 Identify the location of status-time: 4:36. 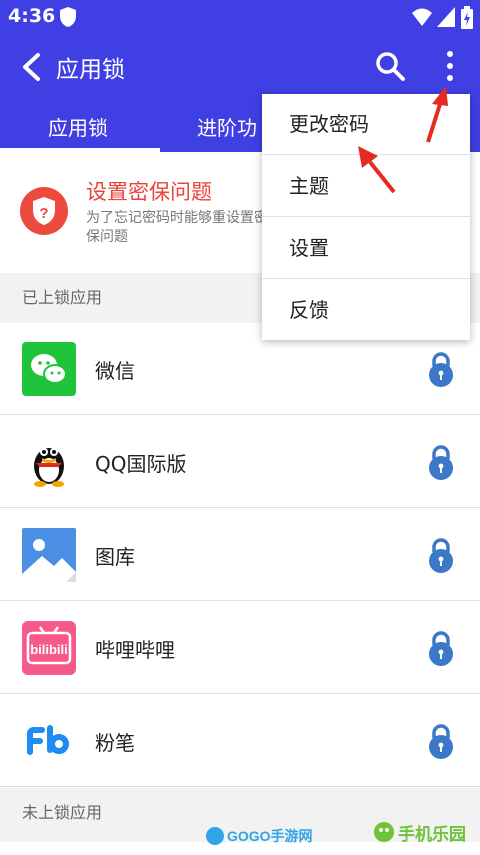
(32, 16).